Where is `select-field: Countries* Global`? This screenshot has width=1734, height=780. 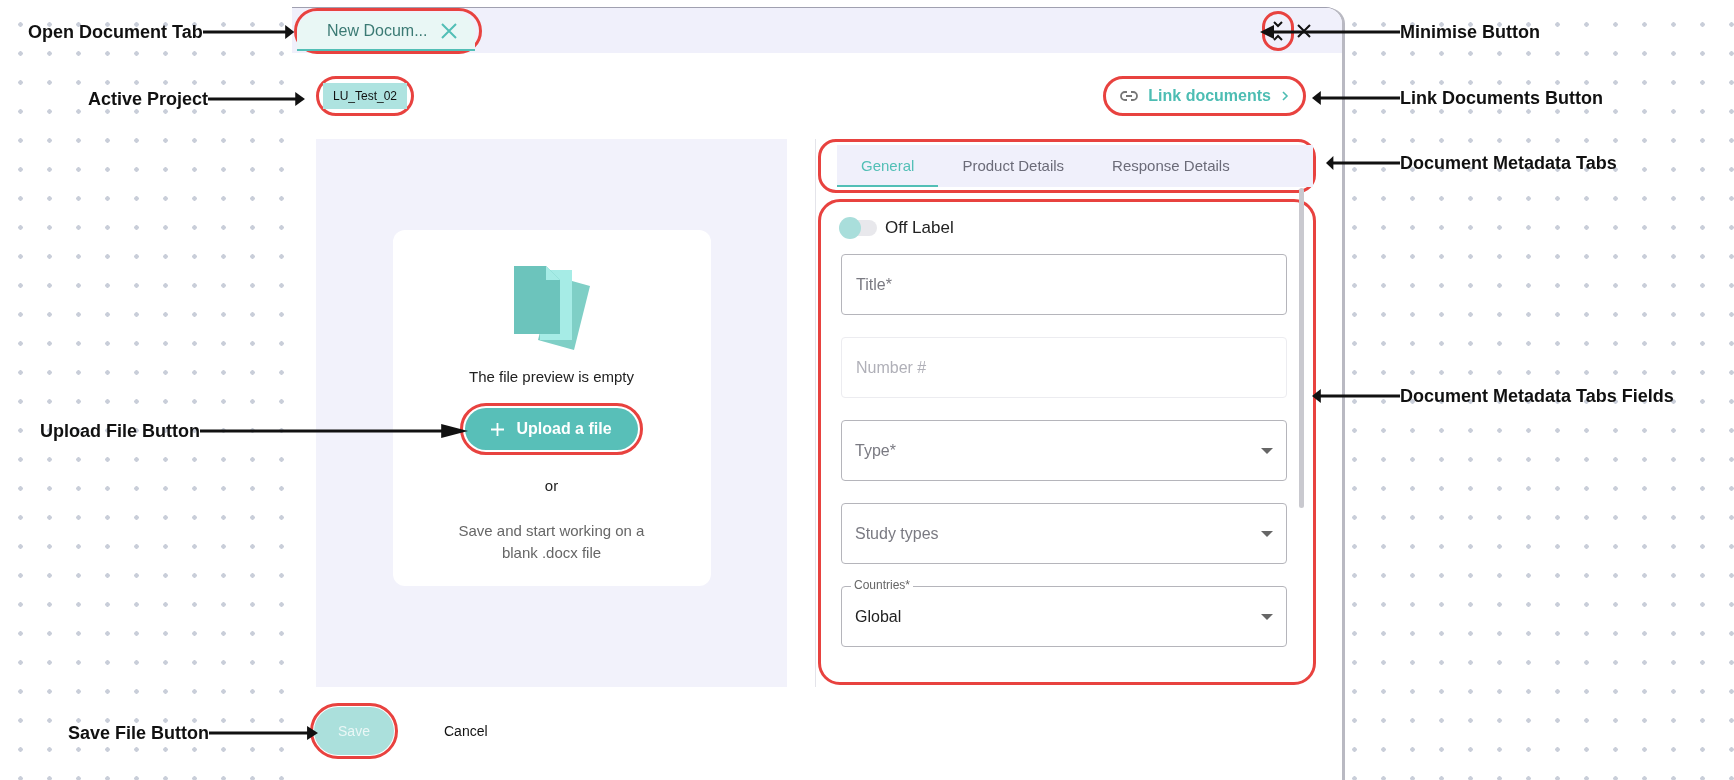
select-field: Countries* Global is located at coordinates (1064, 612).